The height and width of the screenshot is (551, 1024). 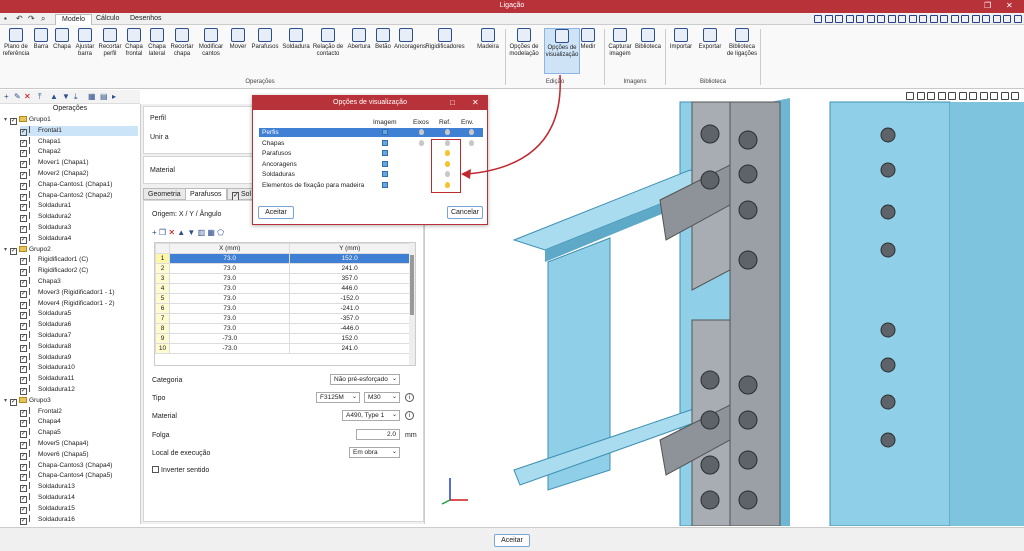 What do you see at coordinates (79, 184) in the screenshot?
I see `tree-item: ✓ Chapa-Cantos1 (Chapa1)` at bounding box center [79, 184].